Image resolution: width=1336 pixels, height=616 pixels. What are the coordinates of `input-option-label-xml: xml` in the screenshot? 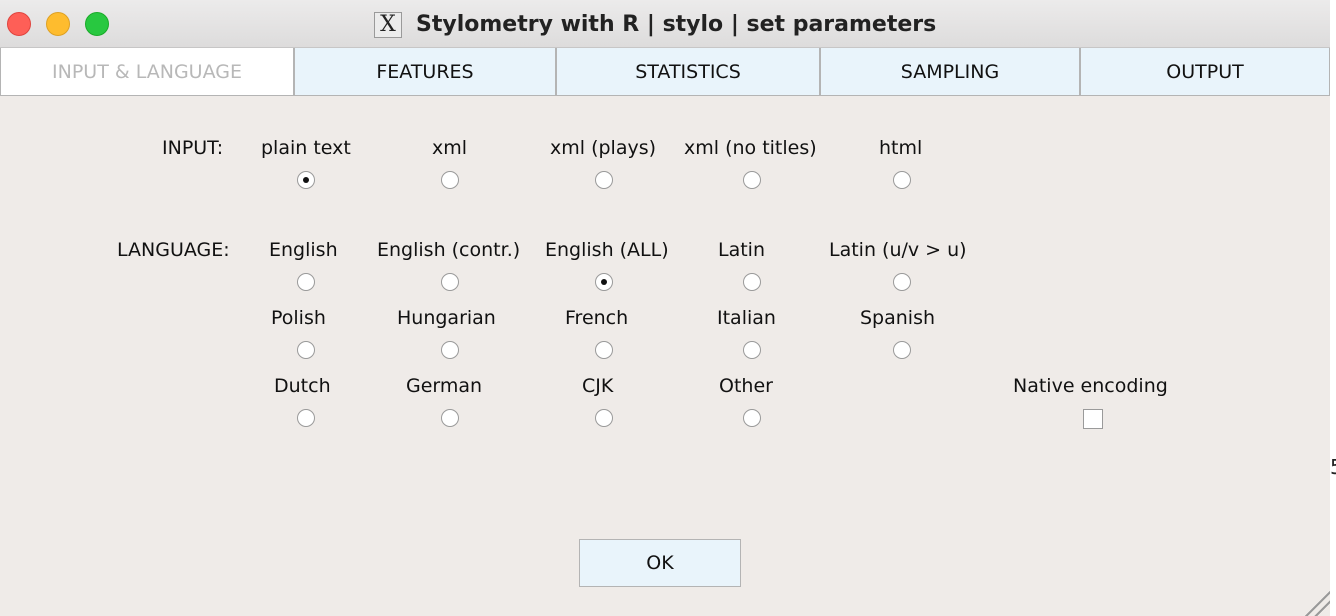 It's located at (450, 148).